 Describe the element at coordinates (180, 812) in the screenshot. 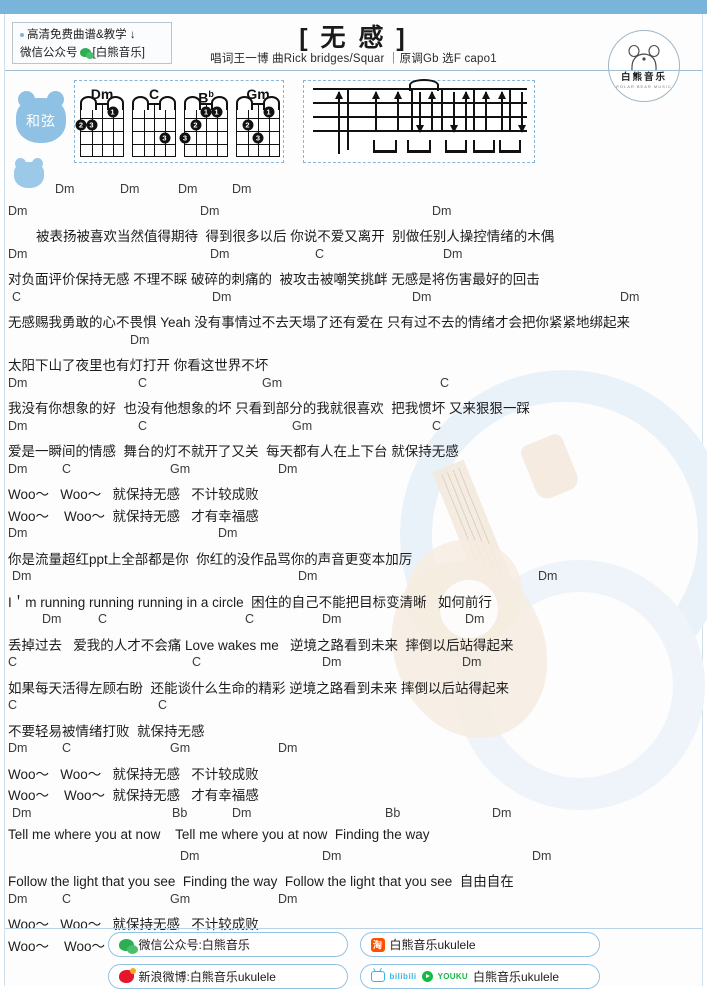

I see `chord-label: Bb` at that location.